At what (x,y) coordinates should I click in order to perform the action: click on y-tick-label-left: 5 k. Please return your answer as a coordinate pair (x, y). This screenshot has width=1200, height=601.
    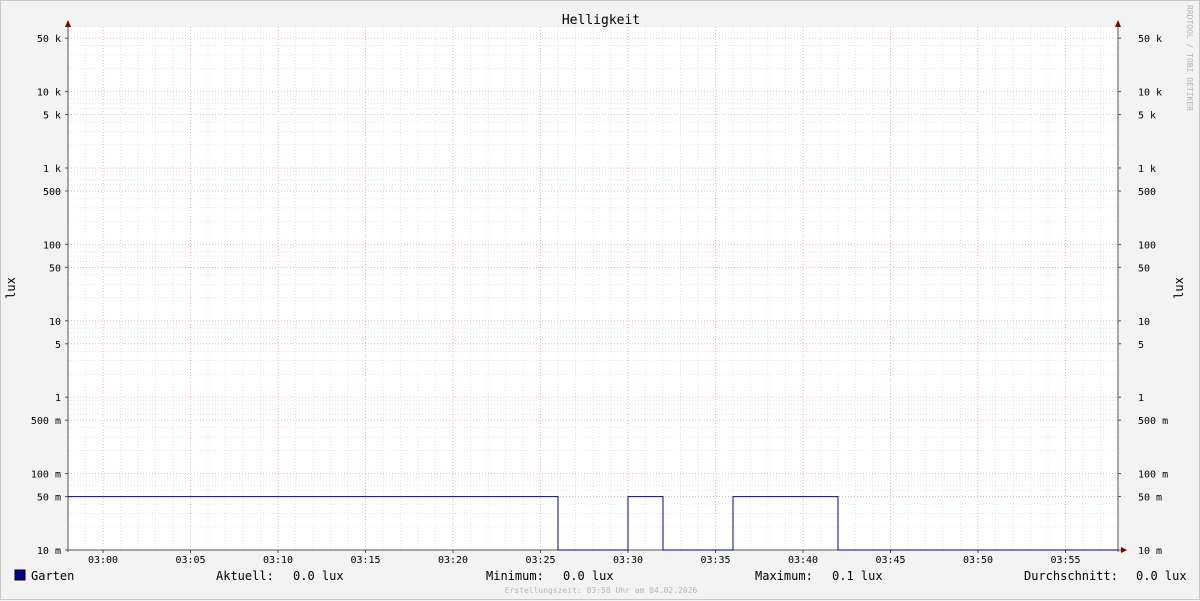
    Looking at the image, I should click on (52, 116).